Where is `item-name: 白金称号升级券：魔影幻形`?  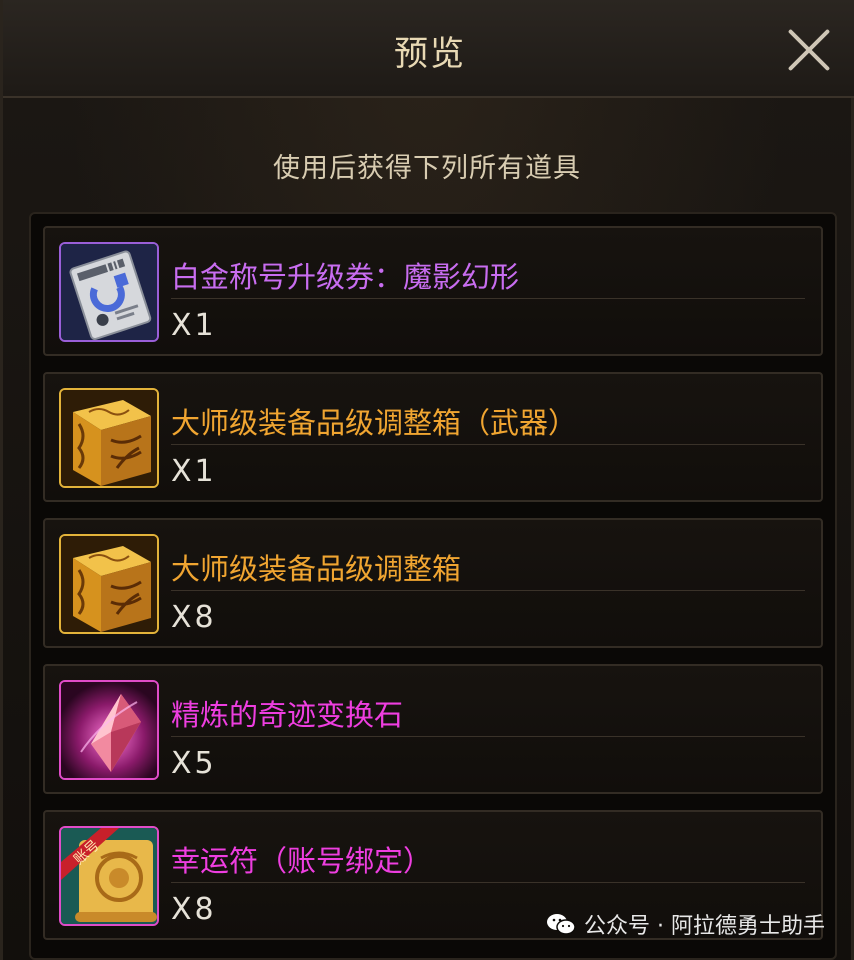 item-name: 白金称号升级券：魔影幻形 is located at coordinates (345, 277).